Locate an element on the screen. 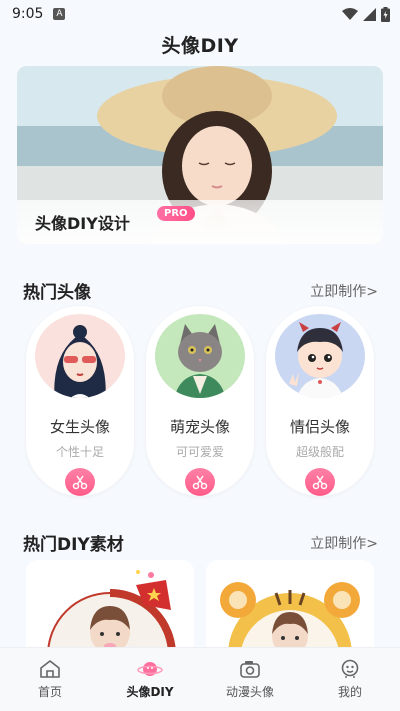  tab-label: 动漫头像 is located at coordinates (249, 692).